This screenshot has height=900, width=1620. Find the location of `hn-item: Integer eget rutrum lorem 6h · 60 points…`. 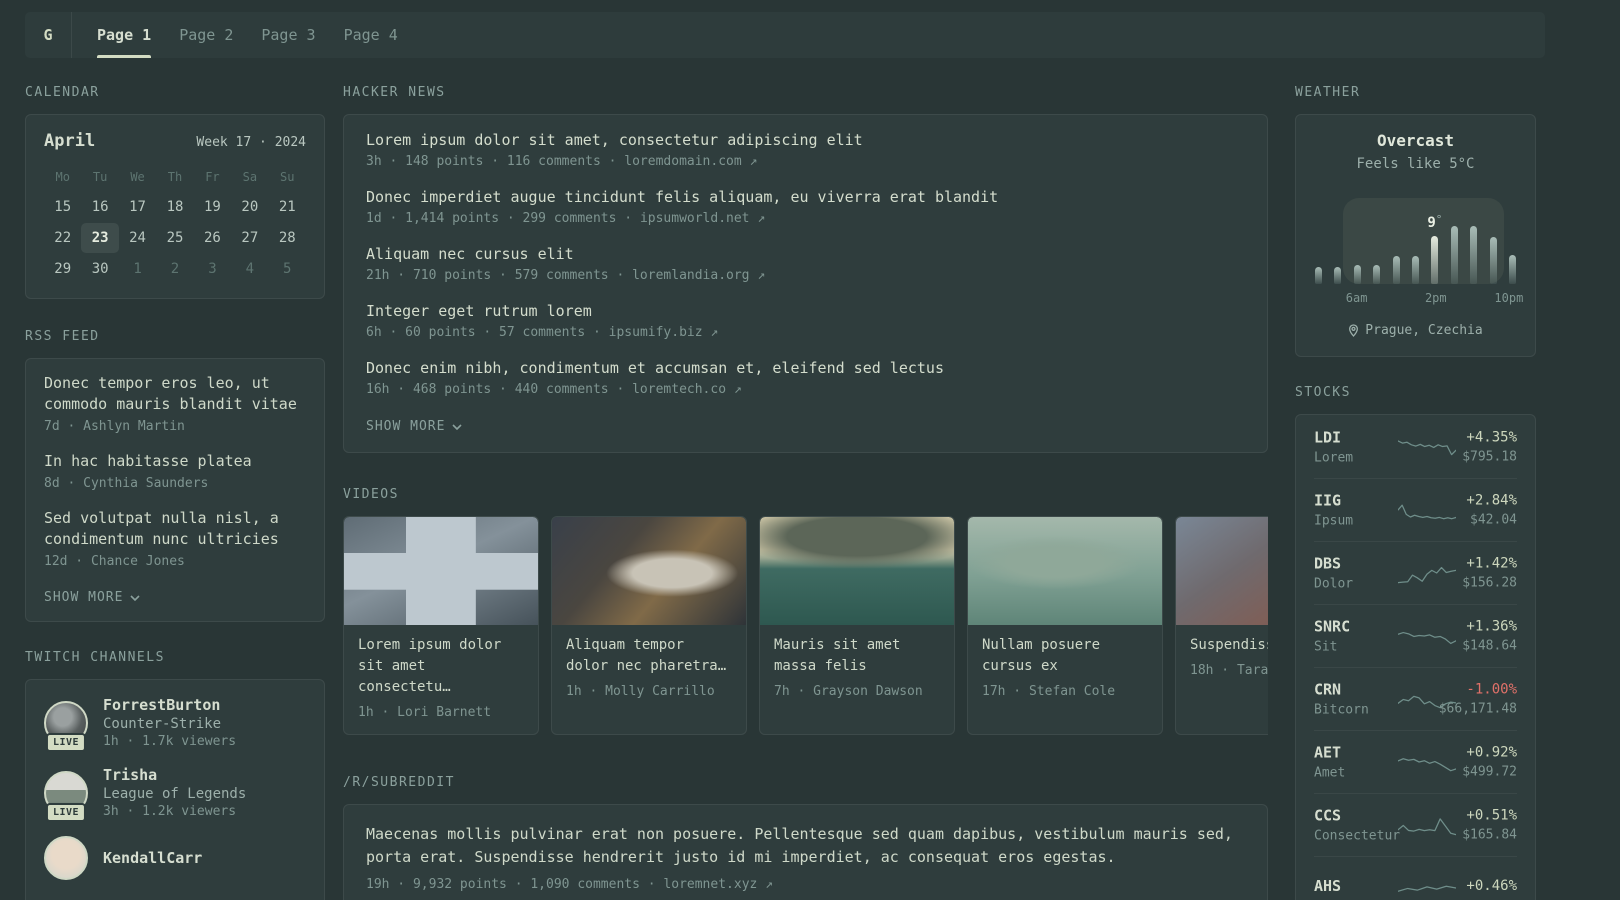

hn-item: Integer eget rutrum lorem 6h · 60 points… is located at coordinates (805, 321).